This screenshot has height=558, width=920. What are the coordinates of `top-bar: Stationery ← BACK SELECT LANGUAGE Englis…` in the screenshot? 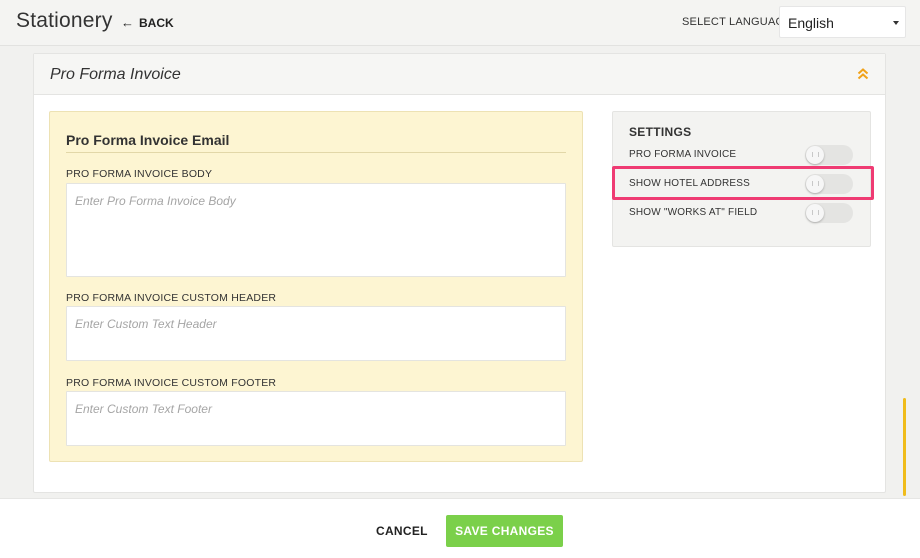 It's located at (460, 23).